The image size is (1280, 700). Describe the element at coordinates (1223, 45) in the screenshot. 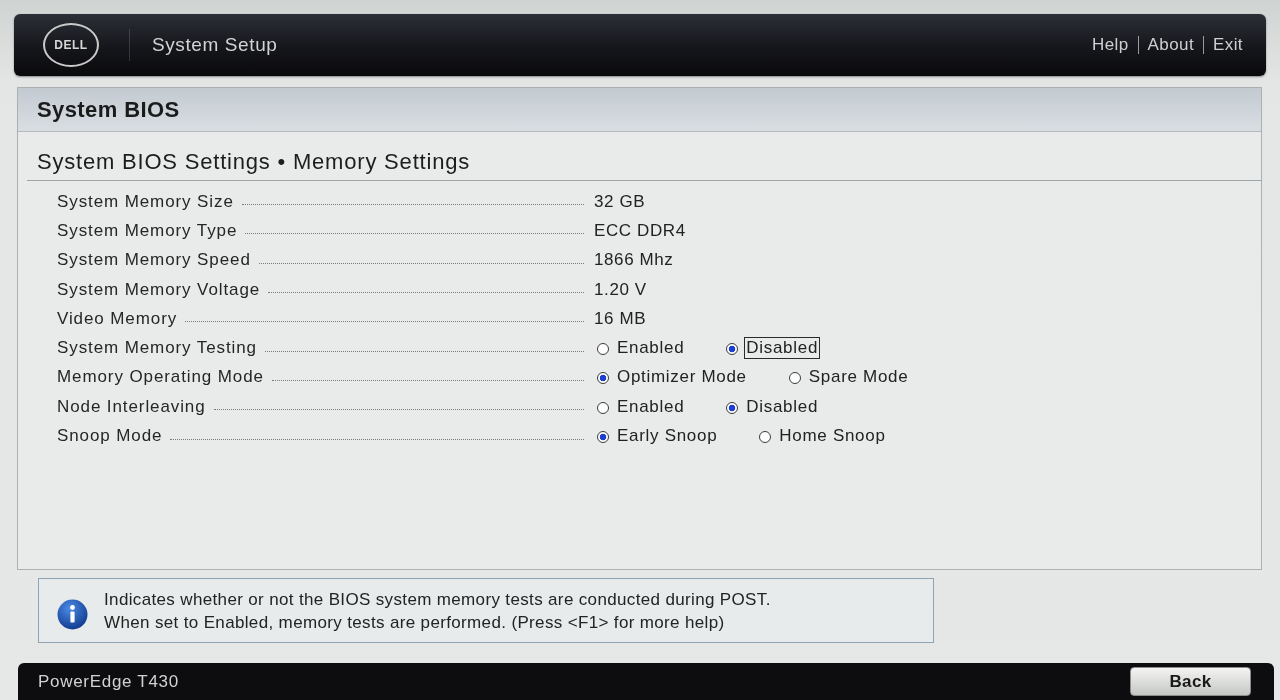

I see `header-link: Exit` at that location.